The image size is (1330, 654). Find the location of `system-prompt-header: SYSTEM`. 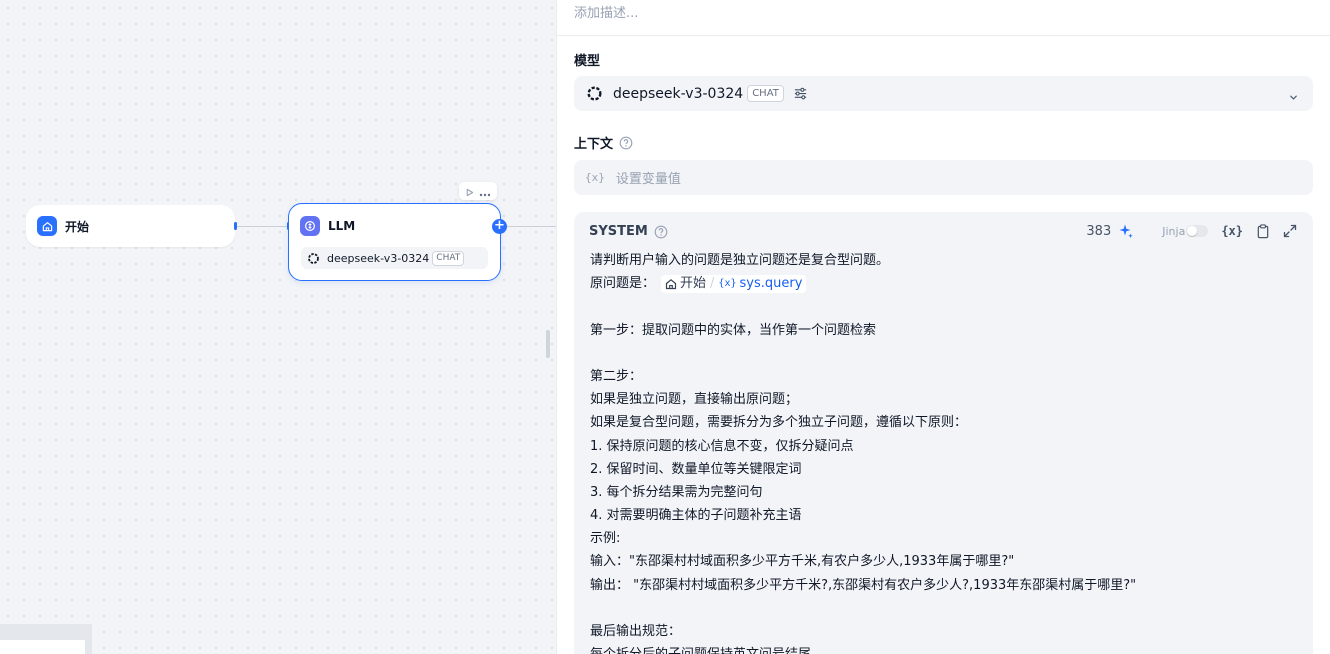

system-prompt-header: SYSTEM is located at coordinates (628, 231).